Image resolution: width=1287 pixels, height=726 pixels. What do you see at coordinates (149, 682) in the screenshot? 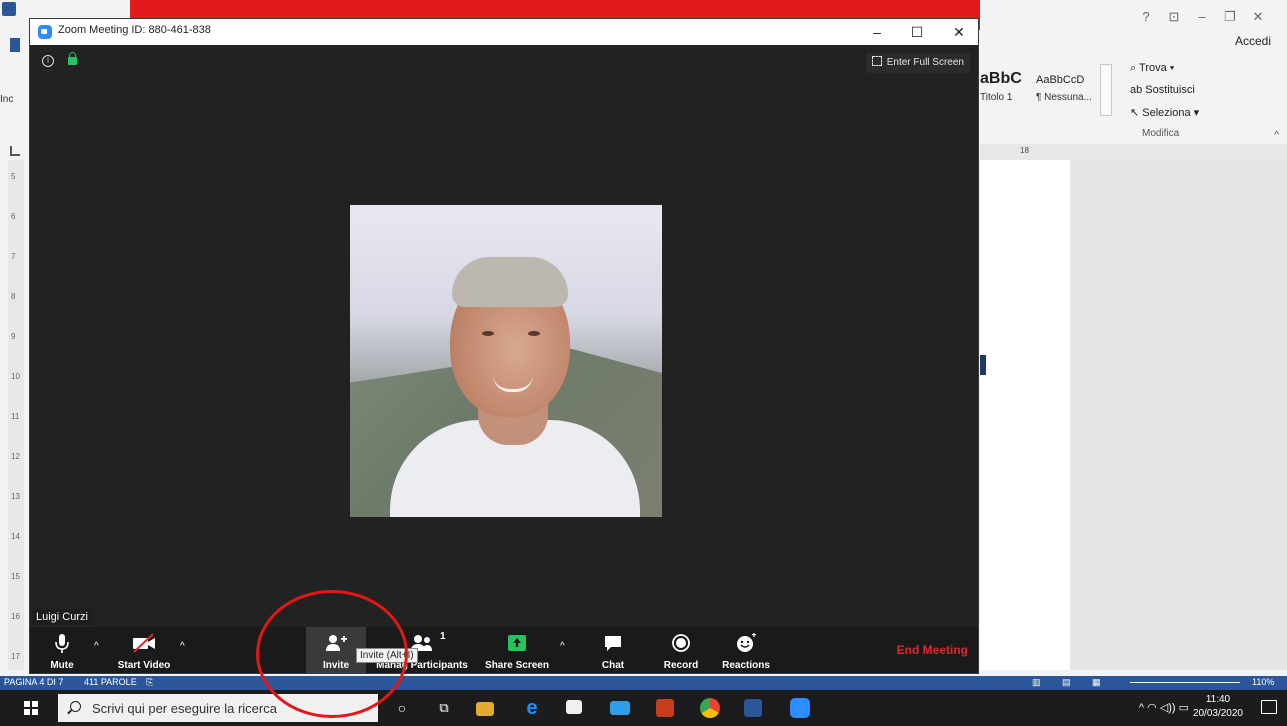
I see `proofing-icon: ⎘` at bounding box center [149, 682].